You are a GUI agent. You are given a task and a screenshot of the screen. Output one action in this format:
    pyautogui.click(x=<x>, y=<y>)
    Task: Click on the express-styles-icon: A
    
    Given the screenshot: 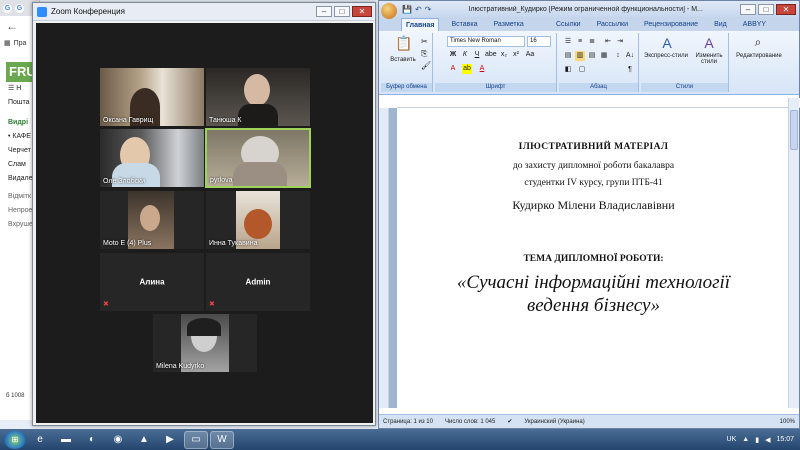 What is the action you would take?
    pyautogui.click(x=667, y=43)
    